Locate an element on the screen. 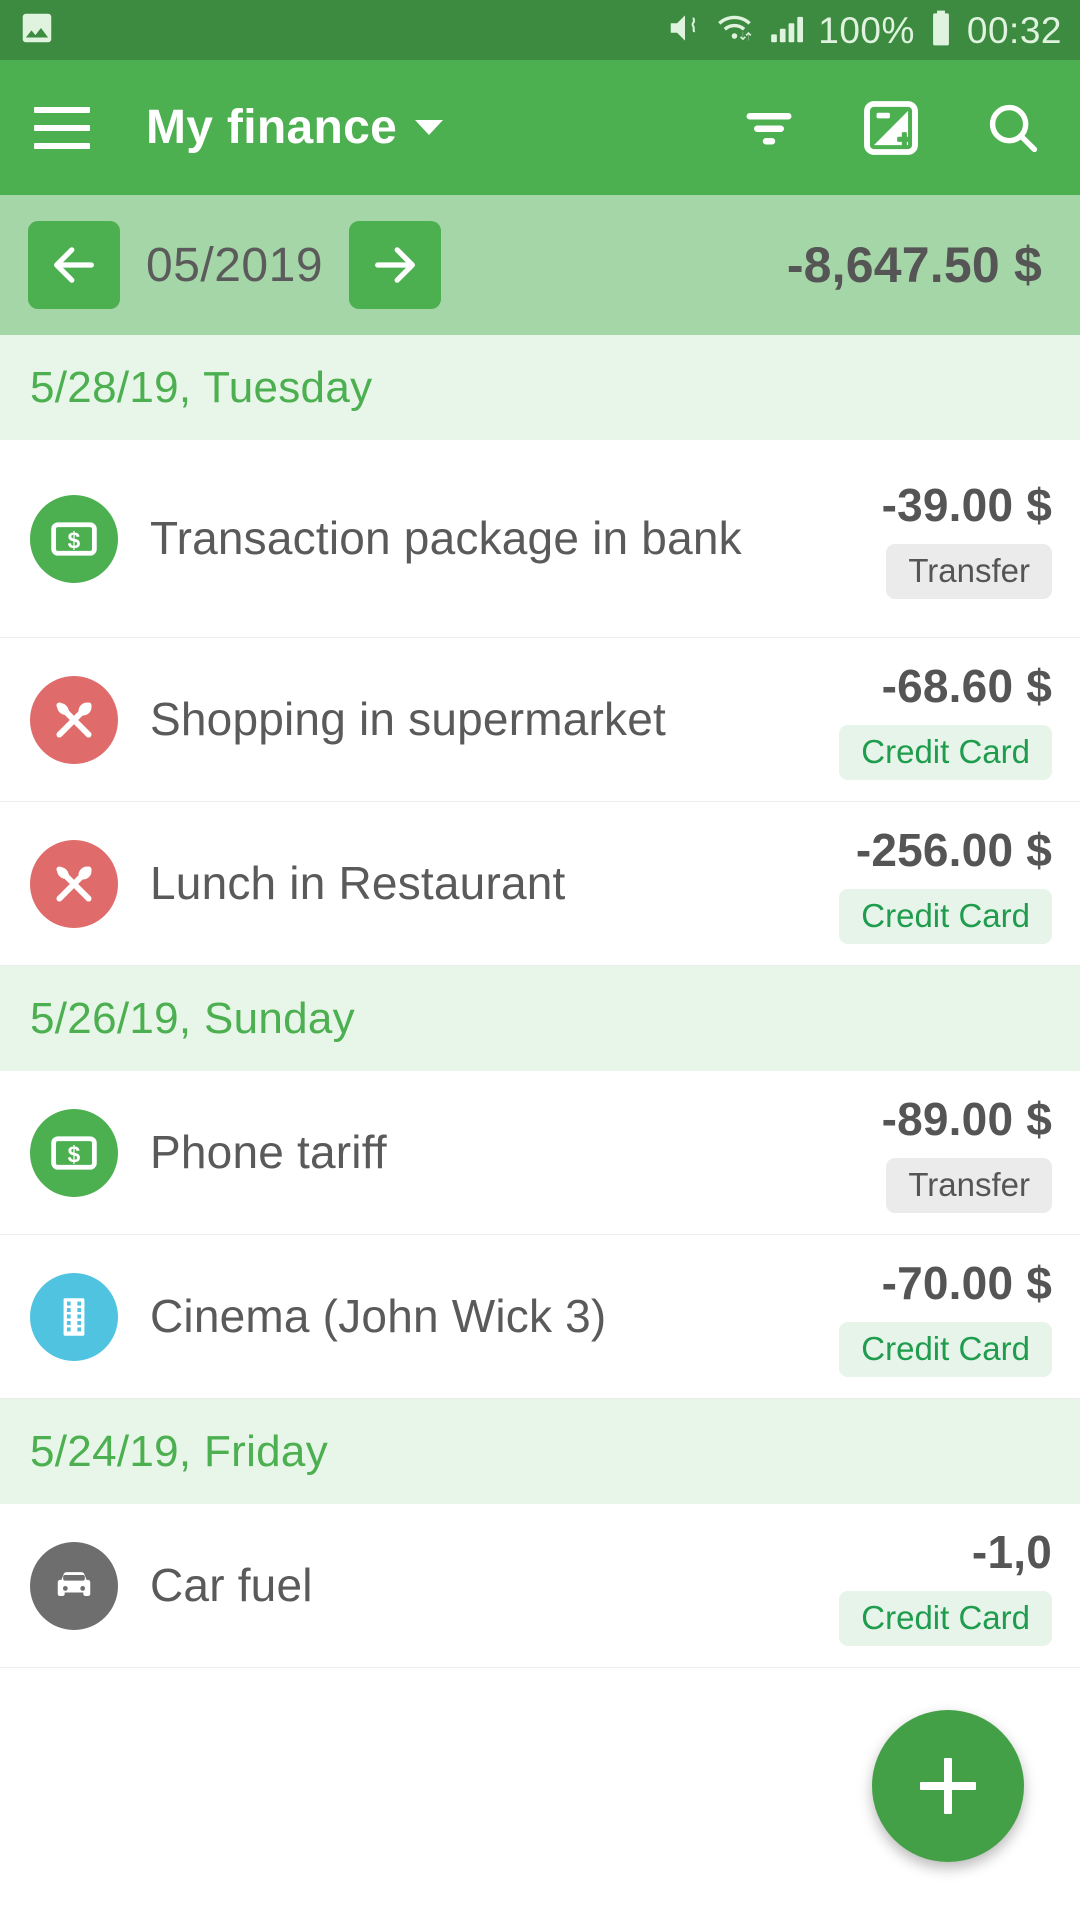  transaction-meta: -70.00 $ Credit Card is located at coordinates (945, 1316).